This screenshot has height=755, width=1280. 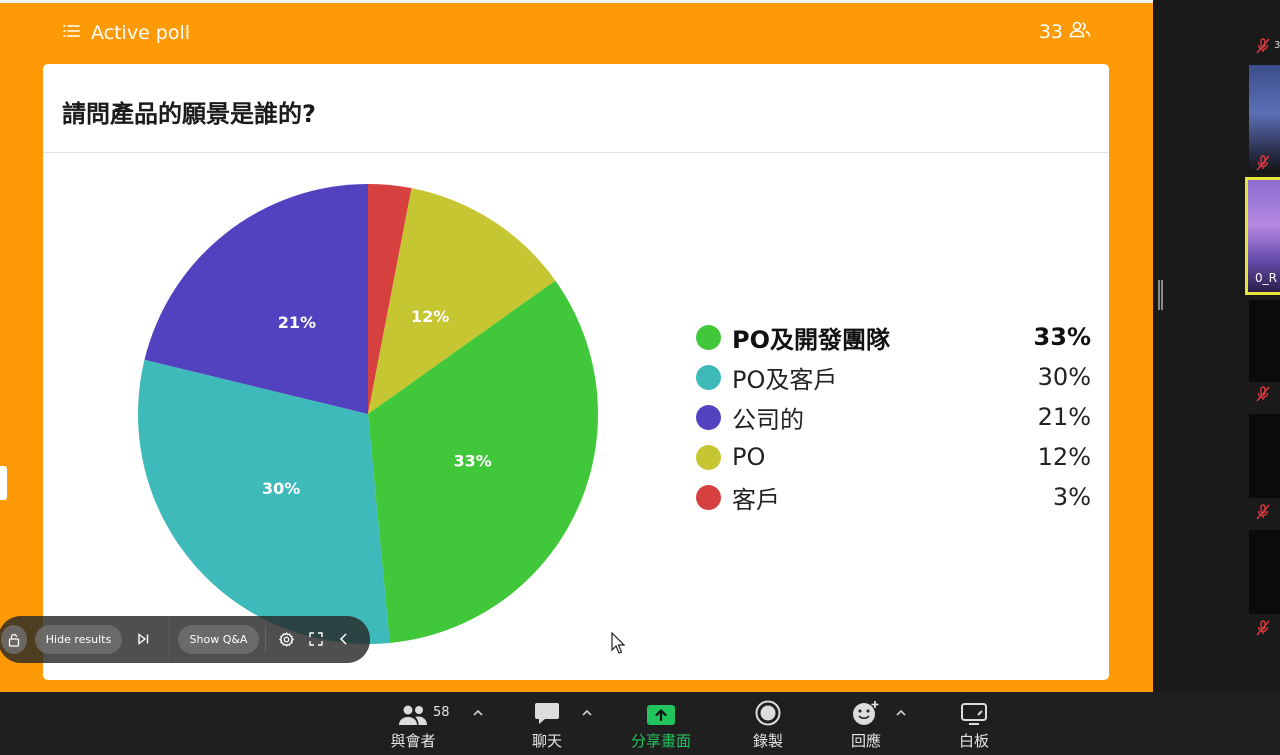 I want to click on poll-participant-count: 33, so click(x=1065, y=31).